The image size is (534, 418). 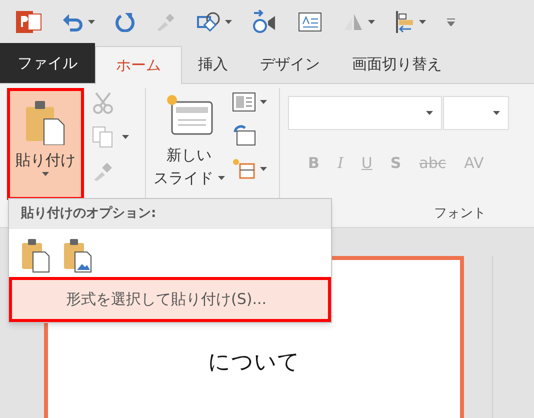 I want to click on section-icon, so click(x=244, y=169).